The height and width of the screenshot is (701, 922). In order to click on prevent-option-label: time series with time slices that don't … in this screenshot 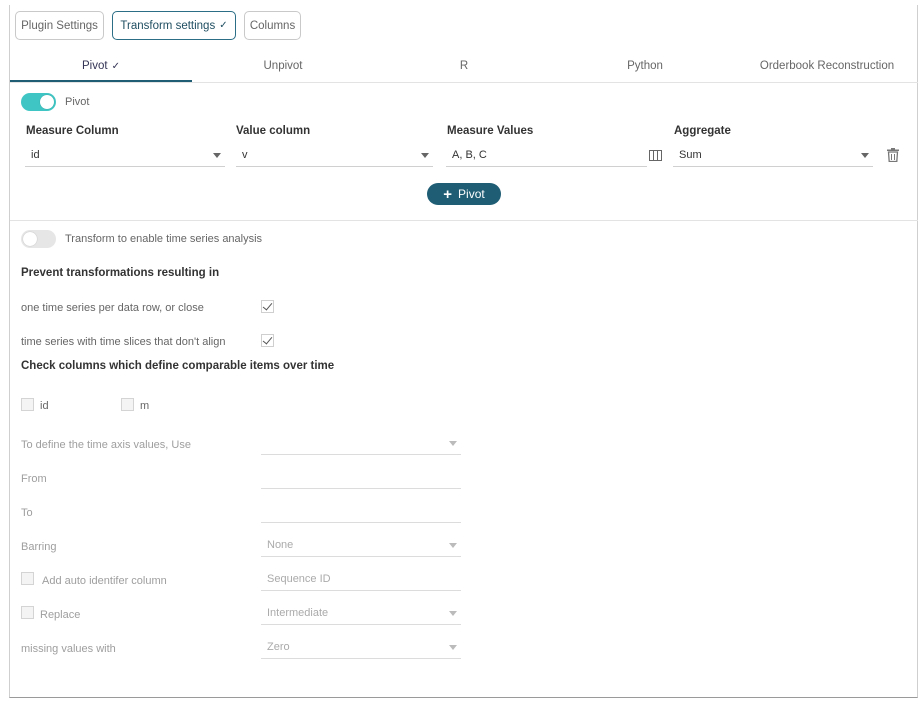, I will do `click(123, 342)`.